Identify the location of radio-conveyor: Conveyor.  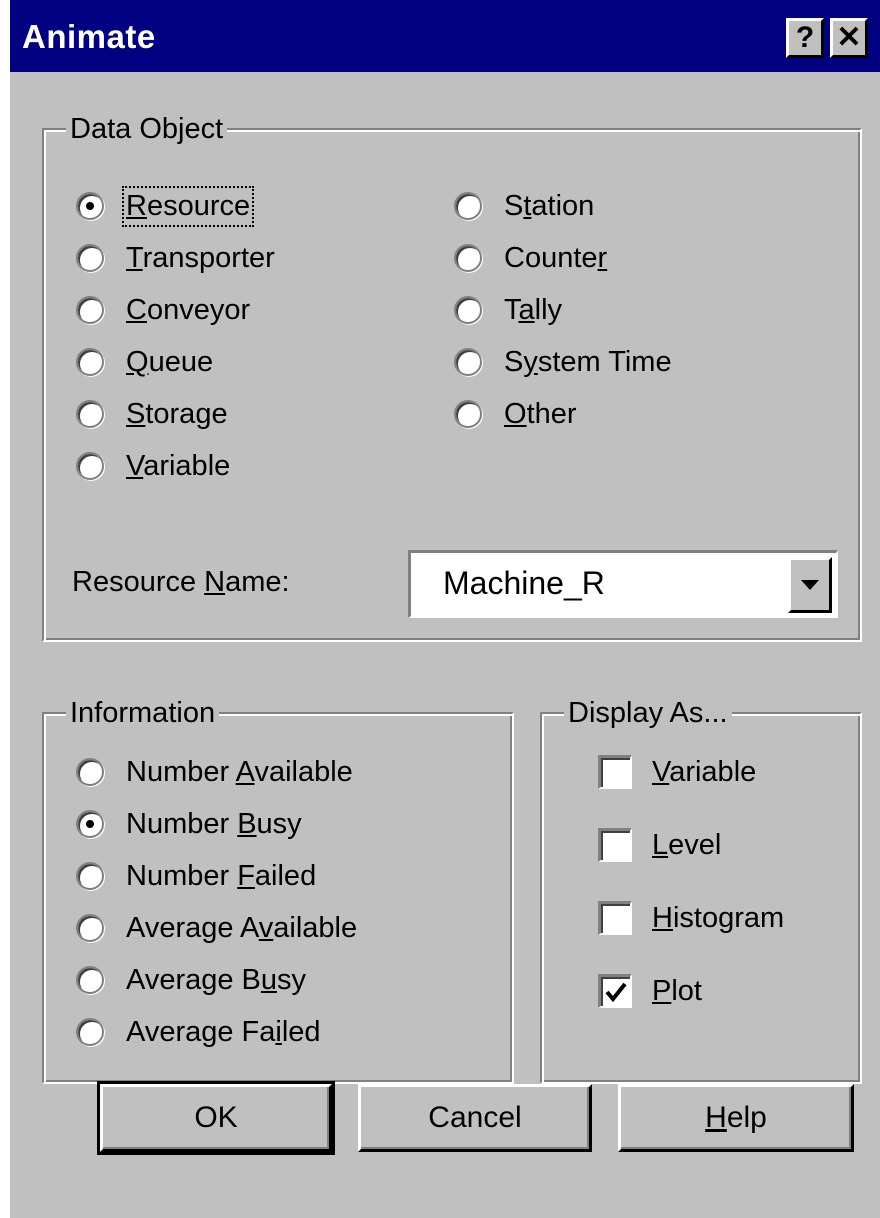
(163, 310).